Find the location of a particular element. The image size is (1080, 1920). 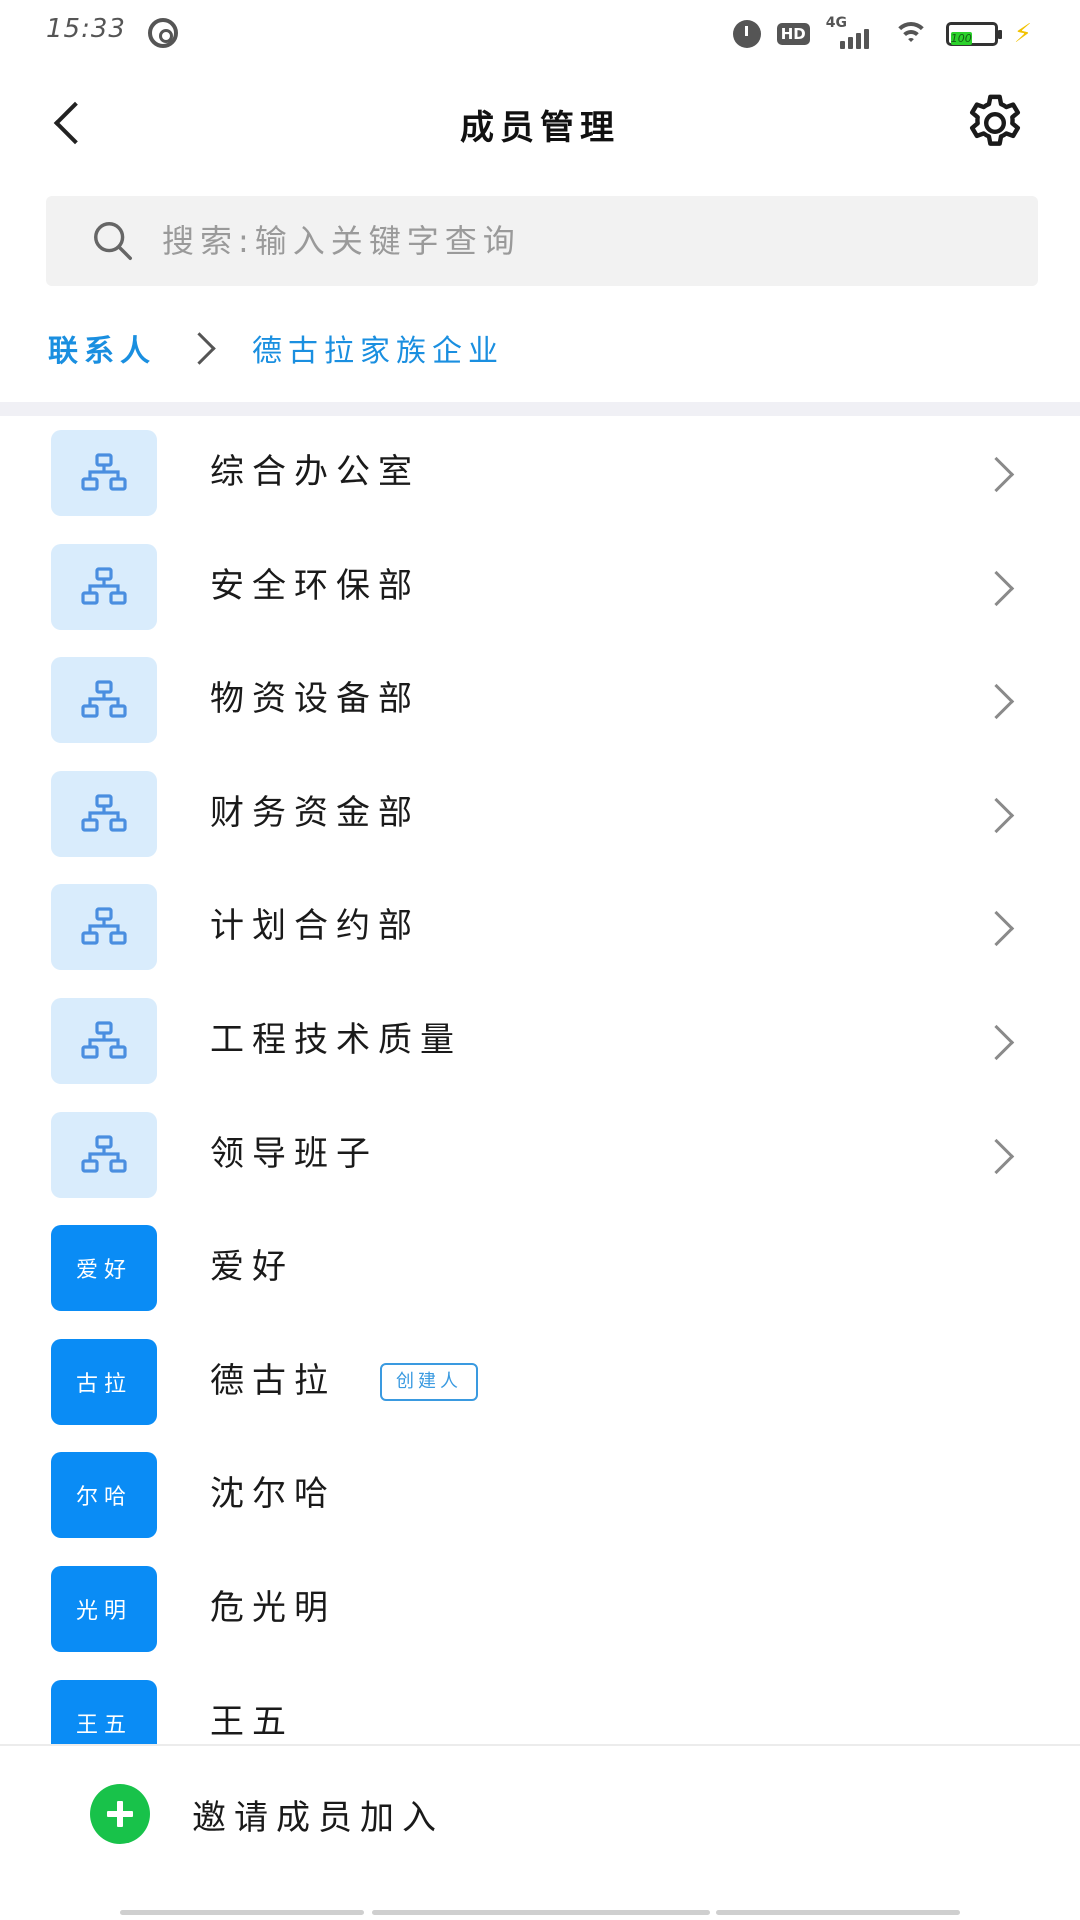

member-avatar: 尔哈 is located at coordinates (104, 1495).